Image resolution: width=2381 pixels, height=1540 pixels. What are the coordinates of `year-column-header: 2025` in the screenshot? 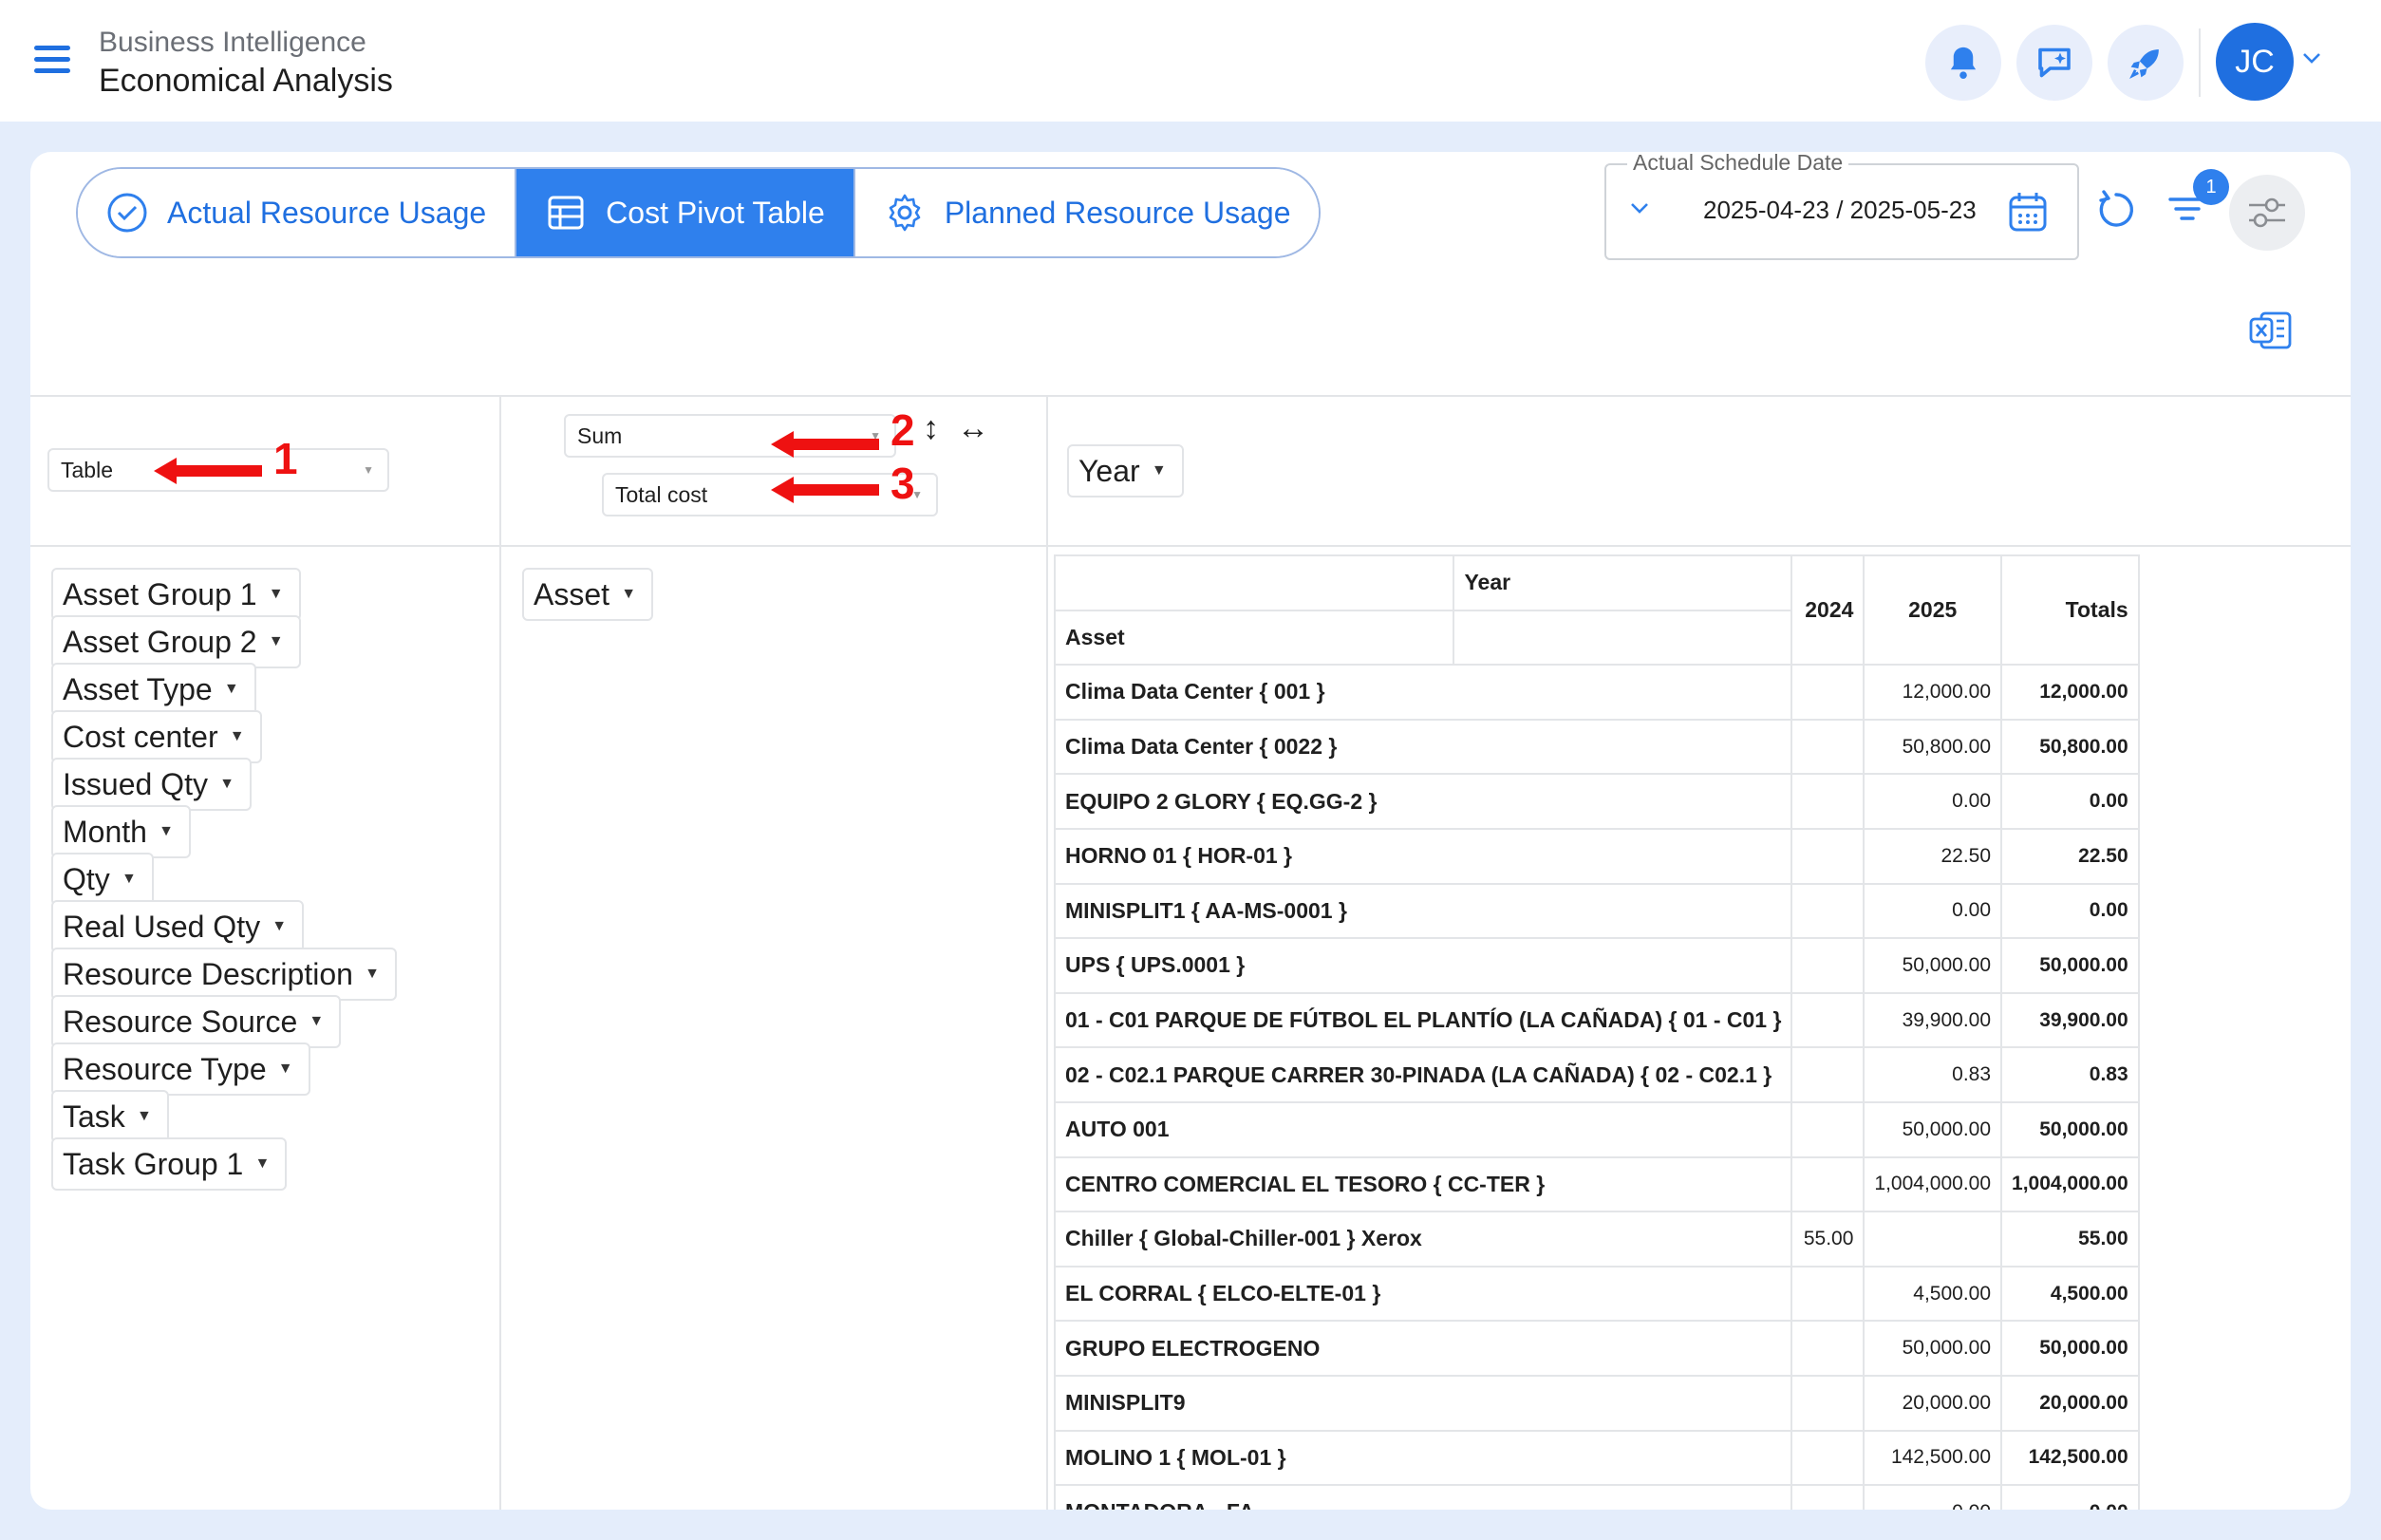 It's located at (1933, 610).